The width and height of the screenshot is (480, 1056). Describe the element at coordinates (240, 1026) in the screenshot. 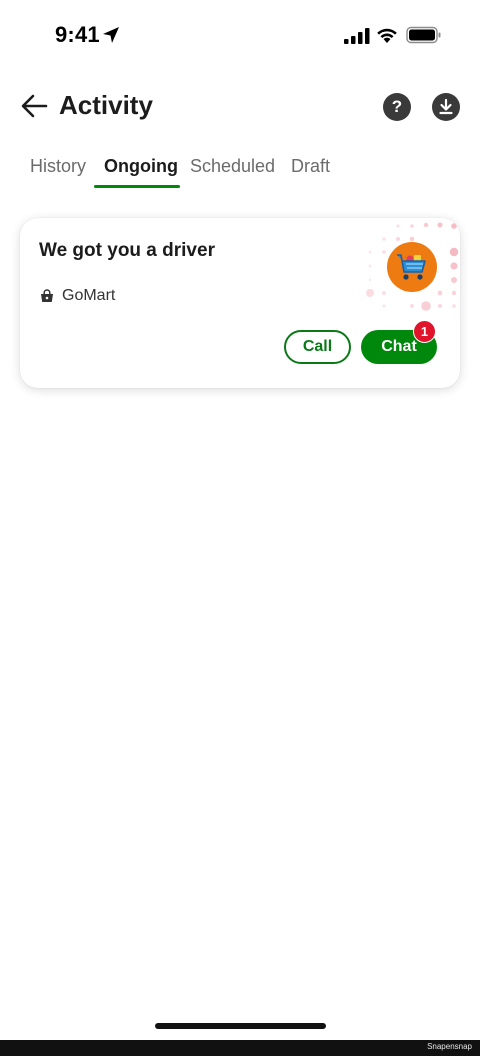

I see `home-indicator` at that location.